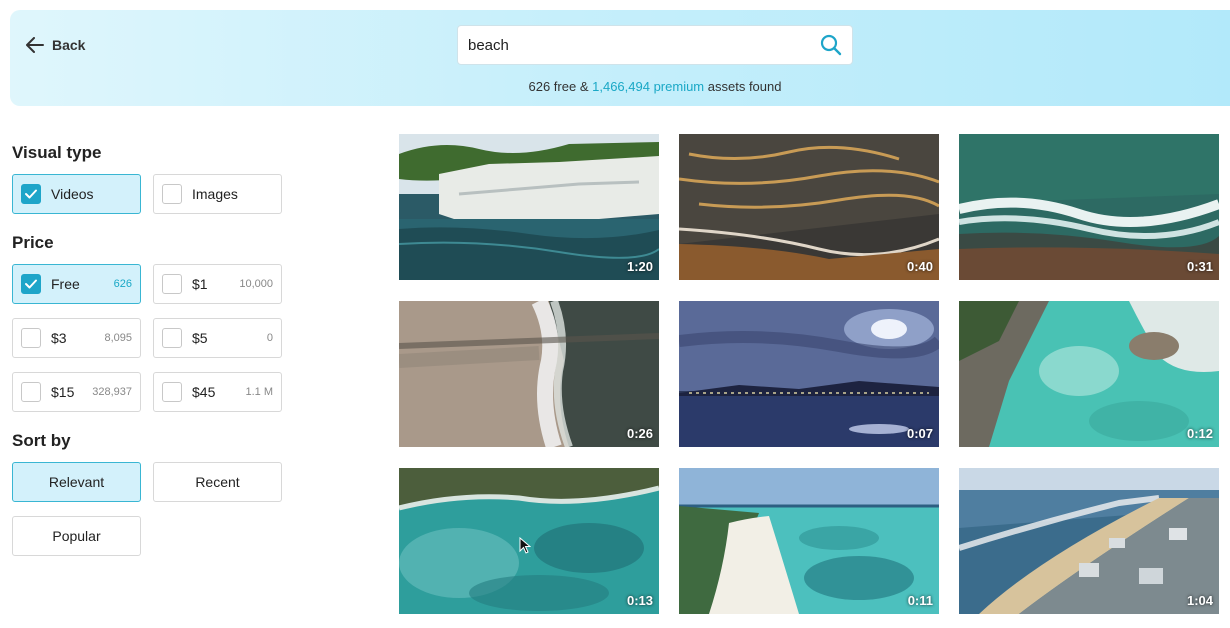 The height and width of the screenshot is (628, 1230). Describe the element at coordinates (644, 45) in the screenshot. I see `search-input` at that location.